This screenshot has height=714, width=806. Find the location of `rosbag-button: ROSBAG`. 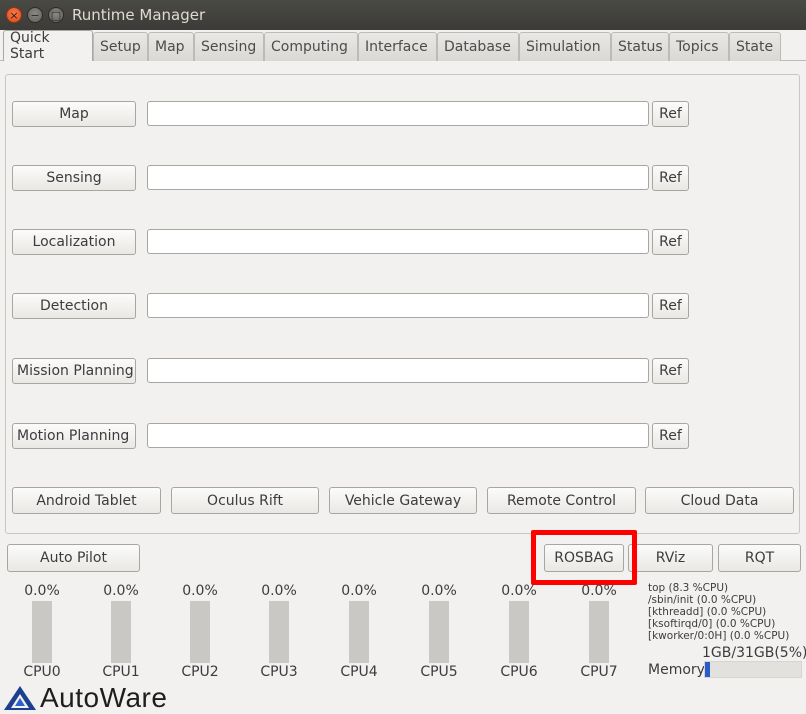

rosbag-button: ROSBAG is located at coordinates (584, 558).